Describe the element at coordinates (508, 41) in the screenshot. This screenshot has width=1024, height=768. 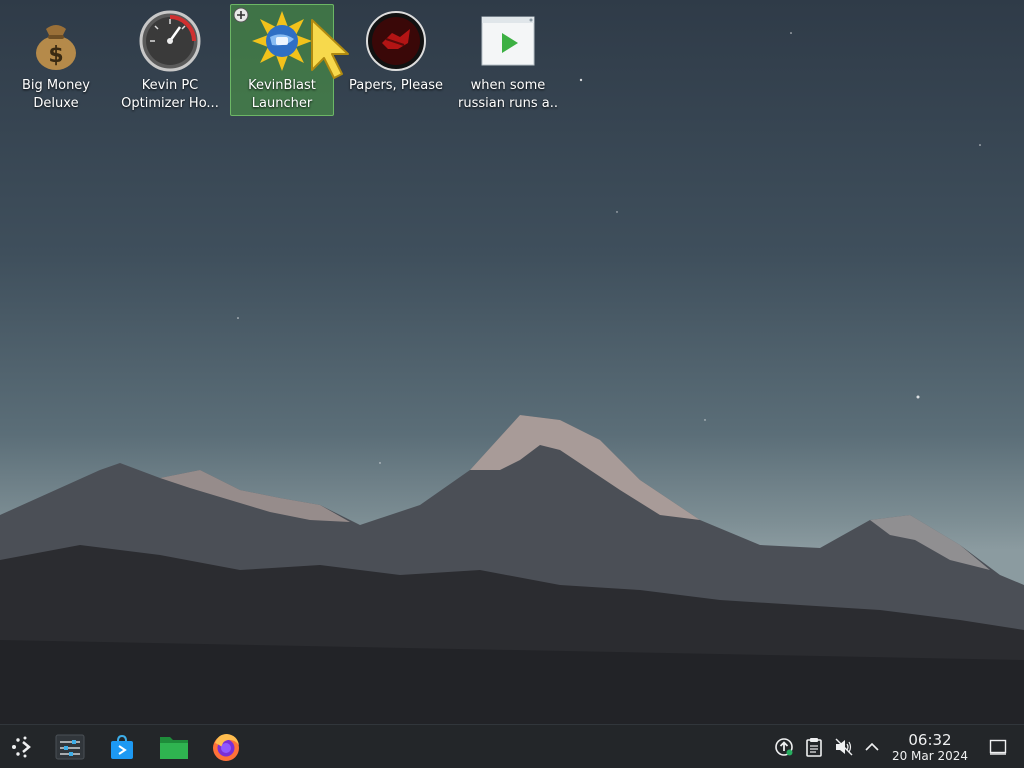
I see `video-file-icon` at that location.